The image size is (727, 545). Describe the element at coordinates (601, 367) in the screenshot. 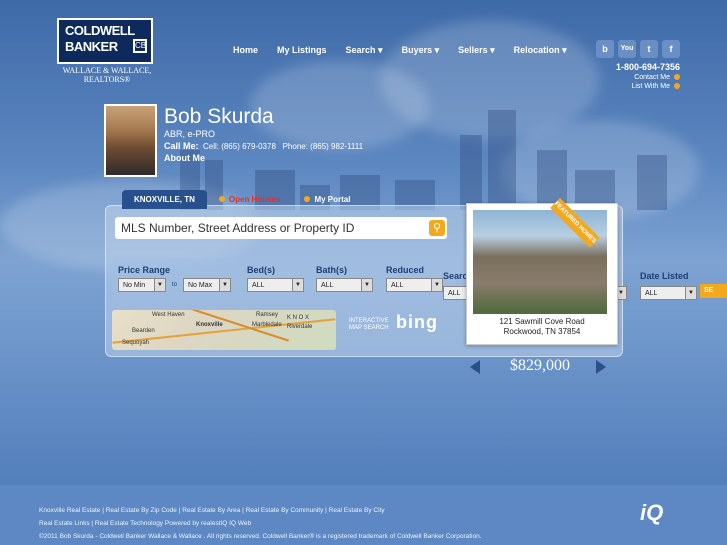

I see `next-arrow-icon` at that location.